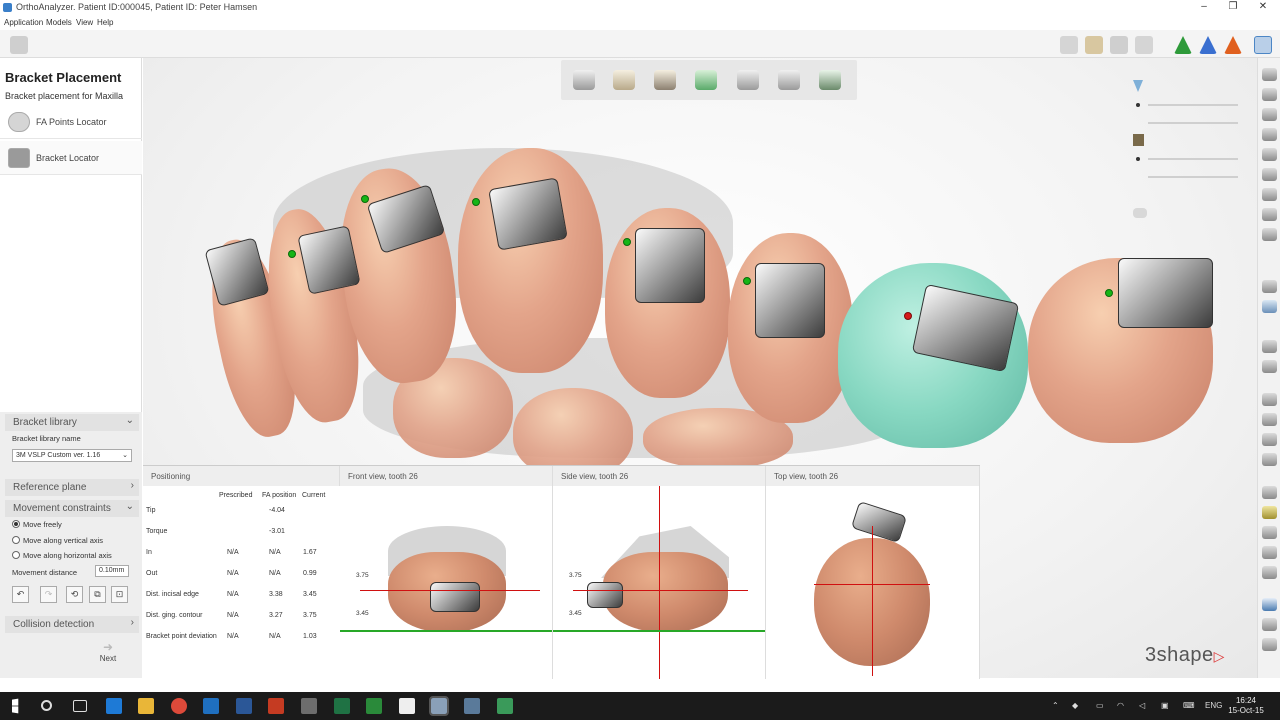 The height and width of the screenshot is (720, 1280). Describe the element at coordinates (1213, 705) in the screenshot. I see `language-indicator: ENG` at that location.